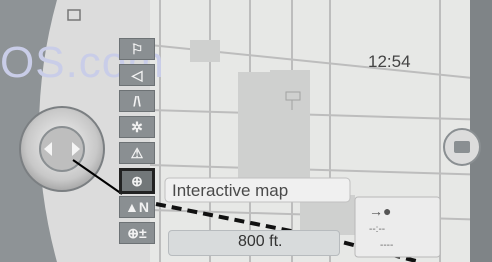 The height and width of the screenshot is (262, 492). I want to click on map-toolbar: ⚐ ◁ /\ ✲ ⚠ ⊕ ▲N ⊕±, so click(137, 149).